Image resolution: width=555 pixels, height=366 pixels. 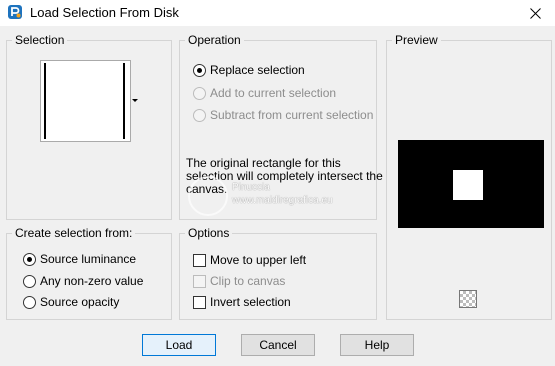 I want to click on paintshop-pro-icon, so click(x=15, y=12).